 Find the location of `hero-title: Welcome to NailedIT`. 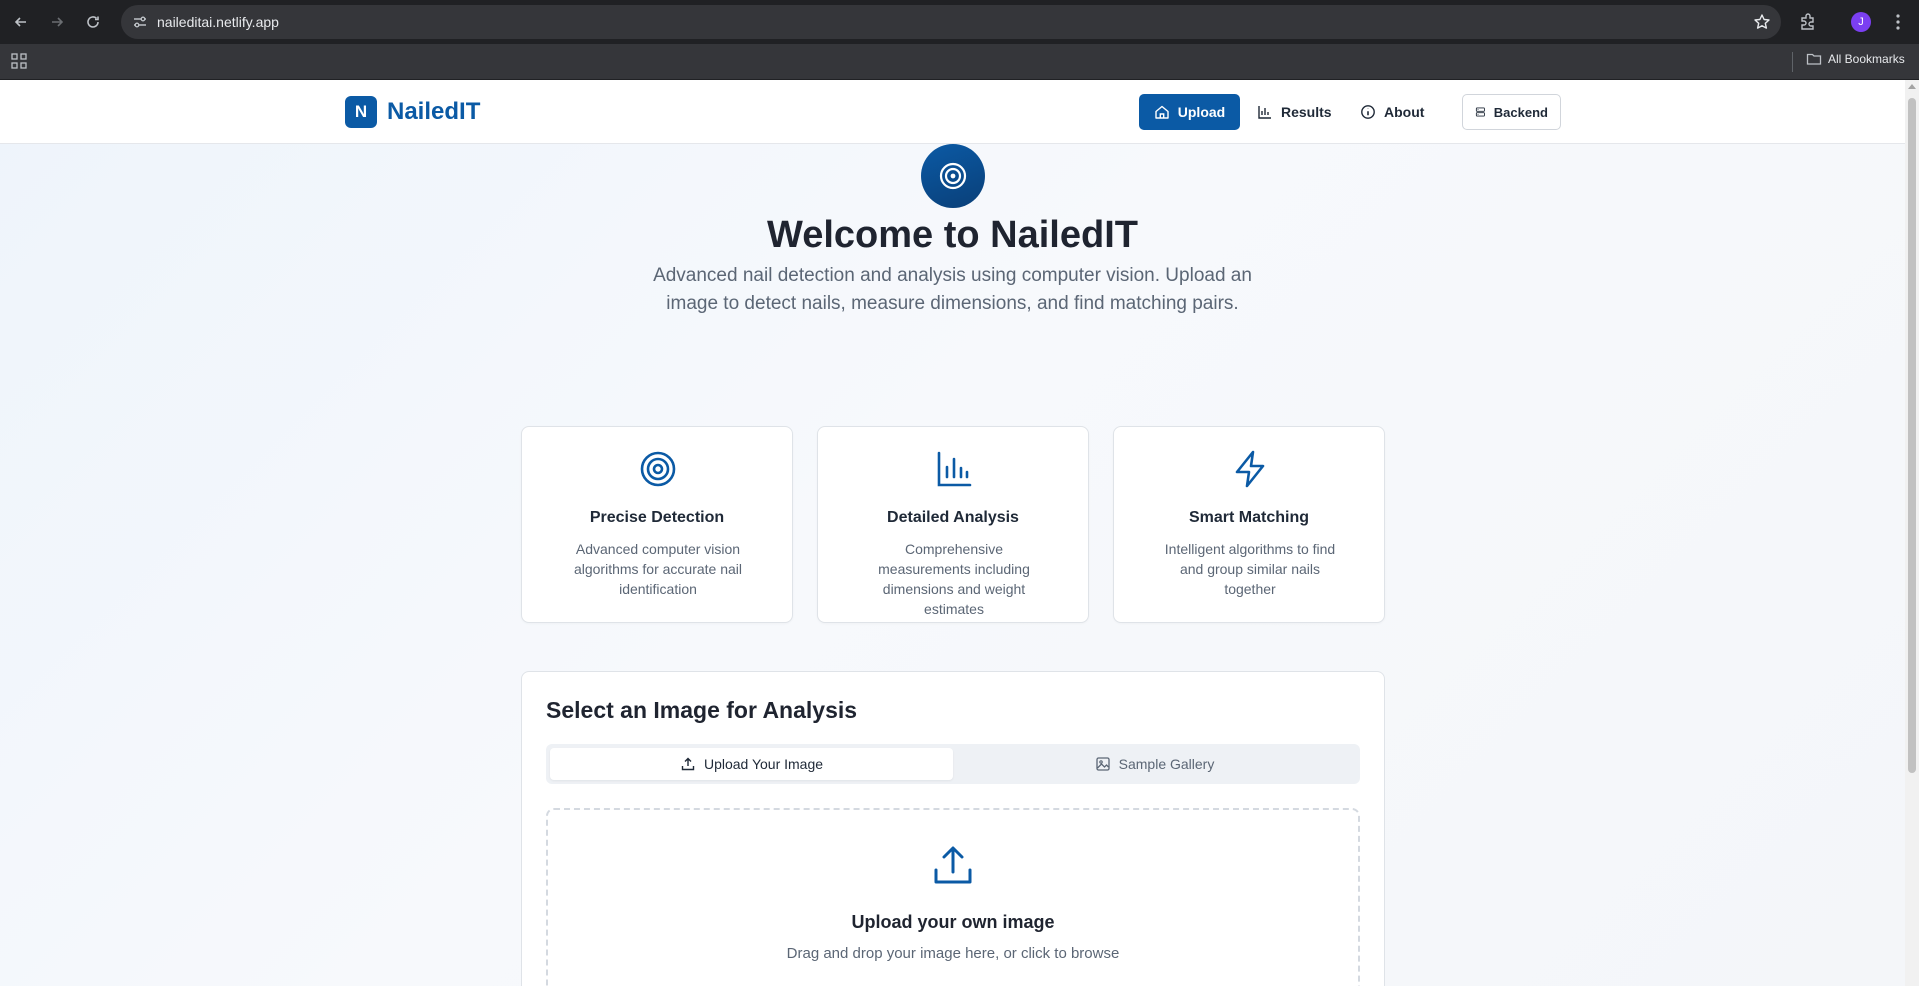

hero-title: Welcome to NailedIT is located at coordinates (952, 235).